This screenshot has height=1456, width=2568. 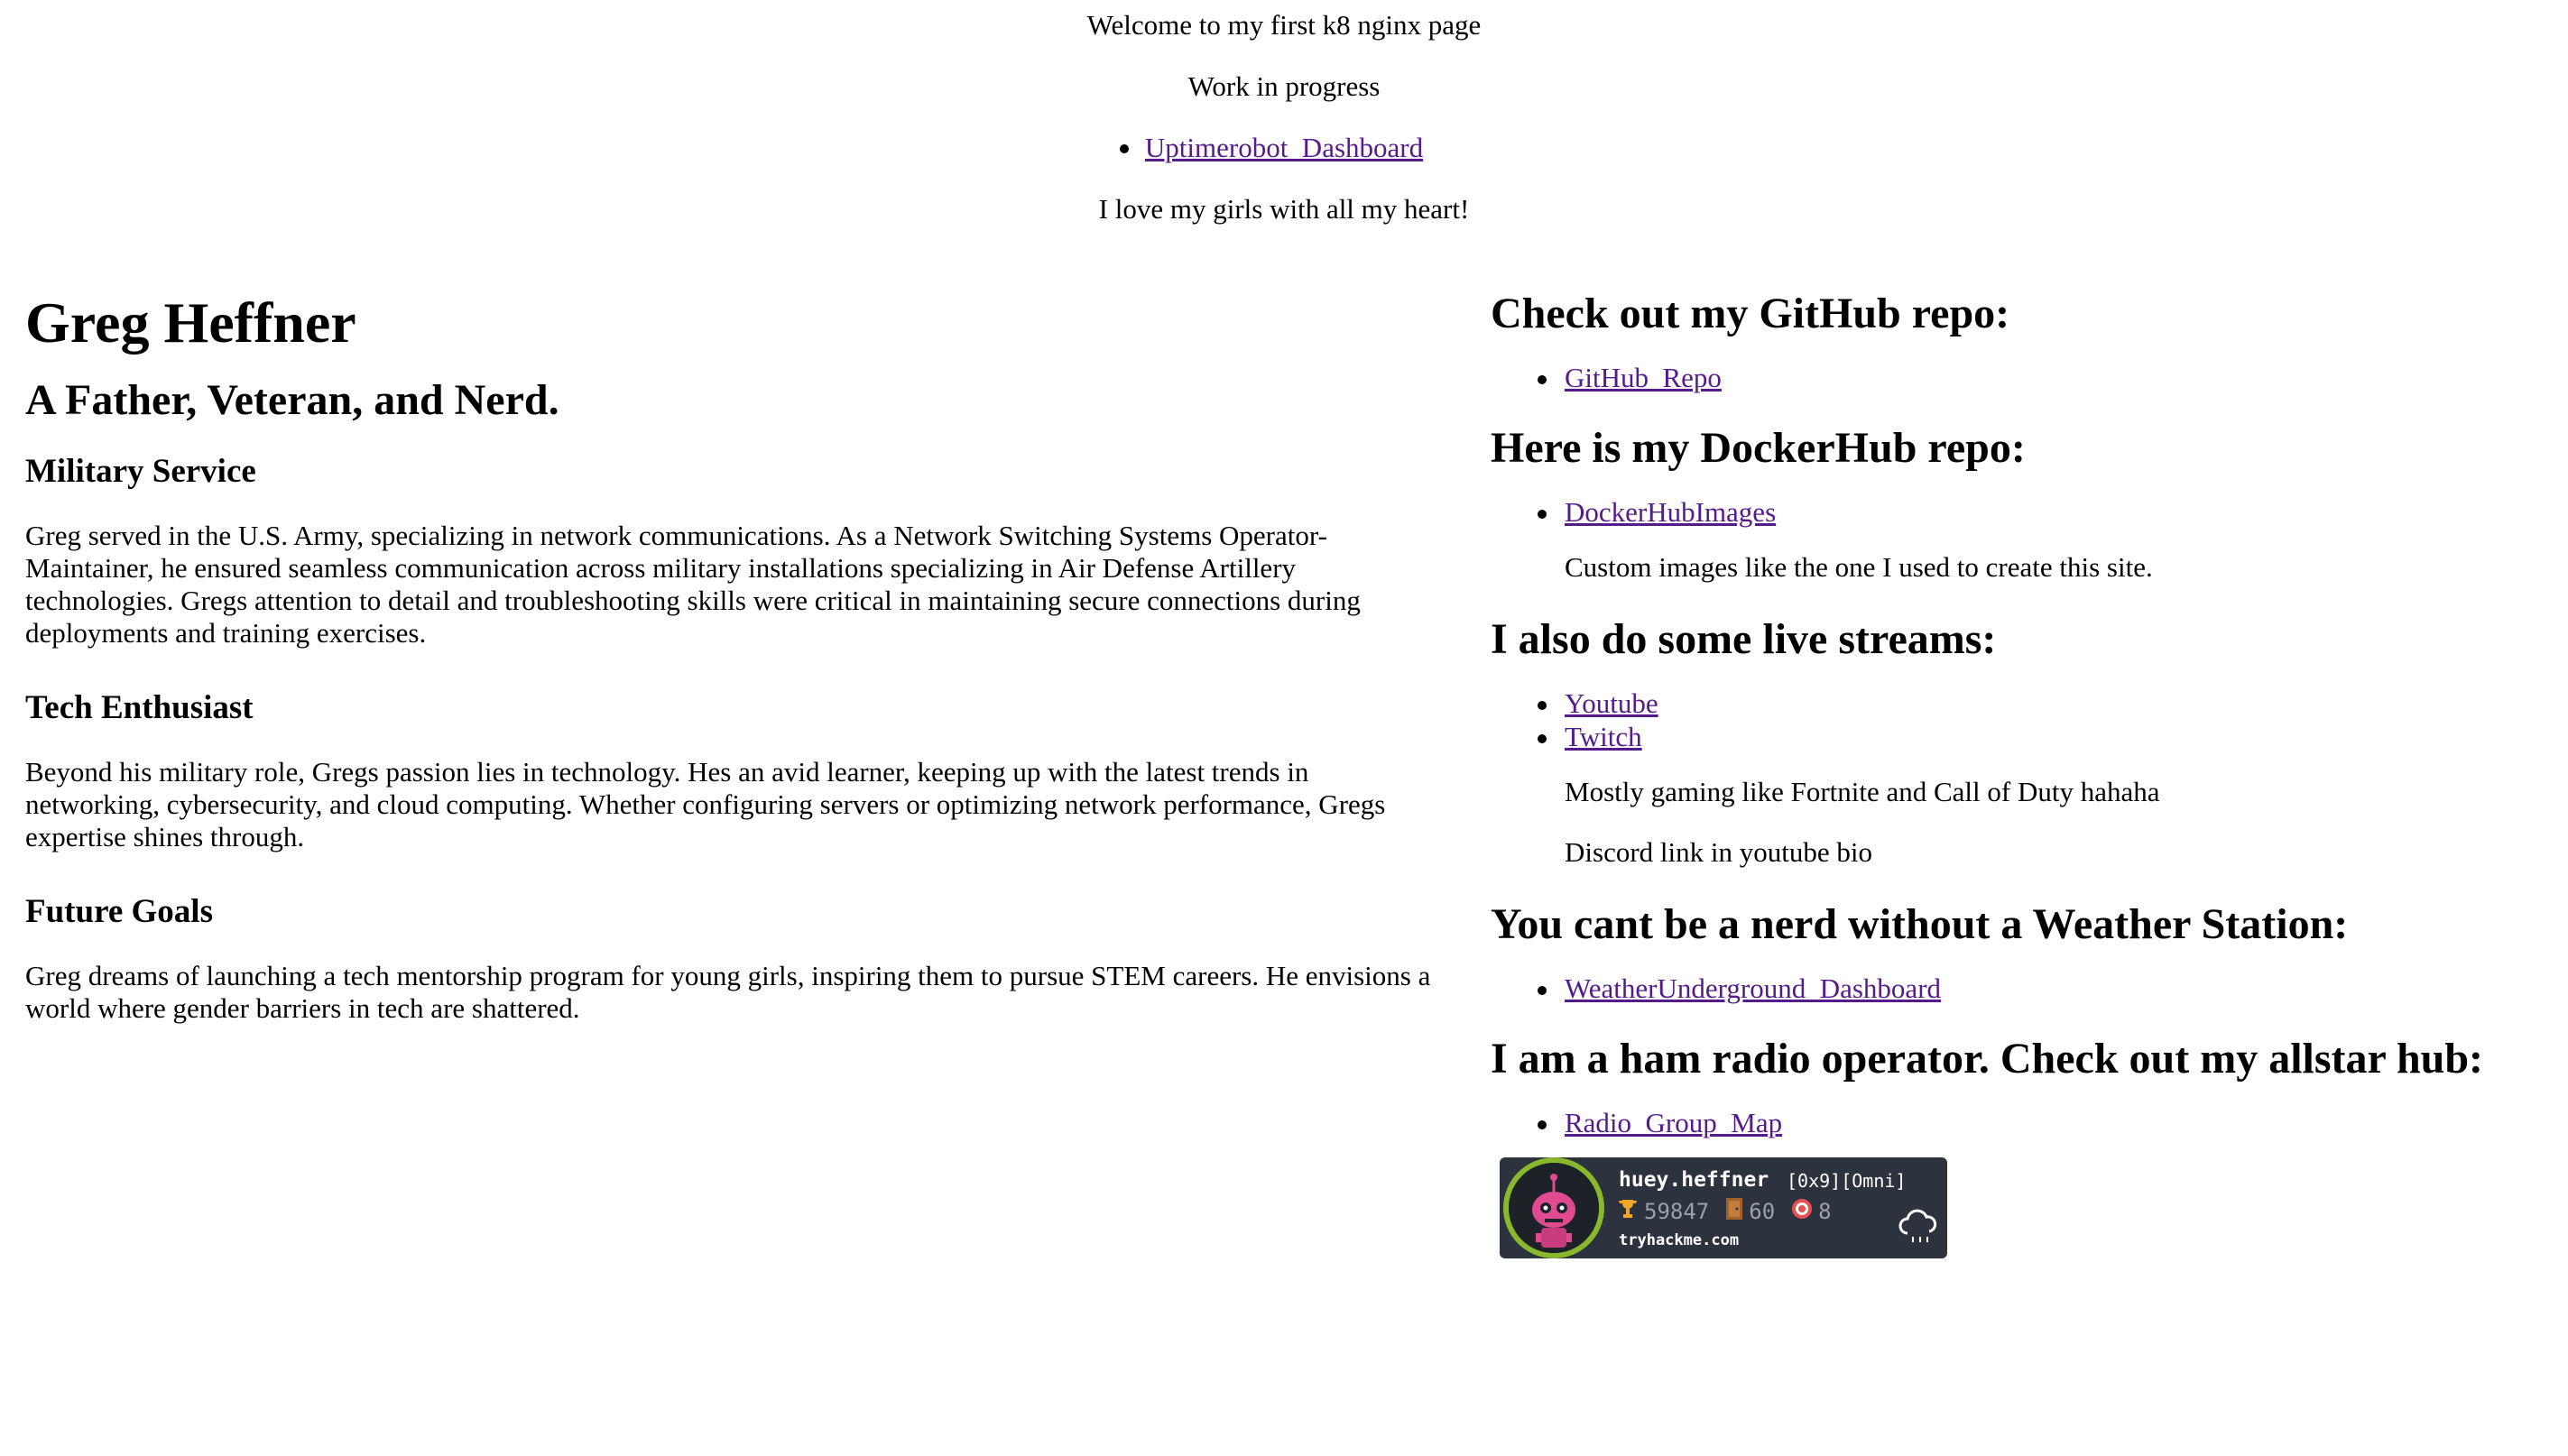 I want to click on badge-rank: [0x9][Omni], so click(x=1847, y=1181).